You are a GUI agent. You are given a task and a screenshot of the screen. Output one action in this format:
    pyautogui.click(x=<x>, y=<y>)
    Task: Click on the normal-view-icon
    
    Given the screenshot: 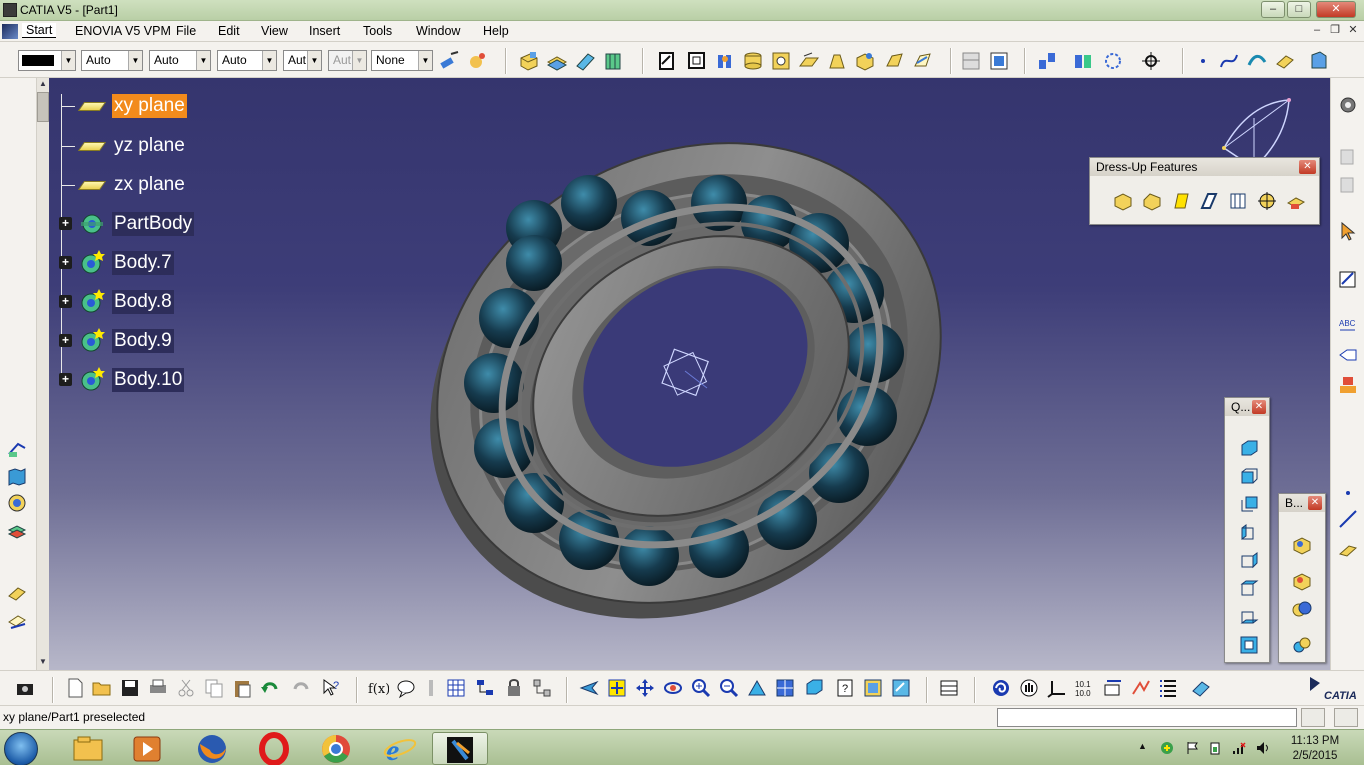 What is the action you would take?
    pyautogui.click(x=757, y=688)
    